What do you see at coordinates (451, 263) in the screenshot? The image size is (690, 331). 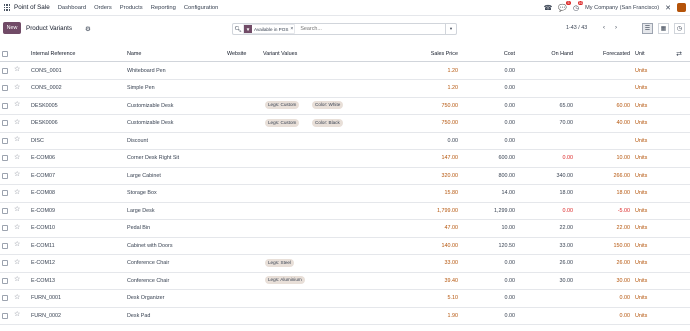 I see `cell-sales-price: 33.00` at bounding box center [451, 263].